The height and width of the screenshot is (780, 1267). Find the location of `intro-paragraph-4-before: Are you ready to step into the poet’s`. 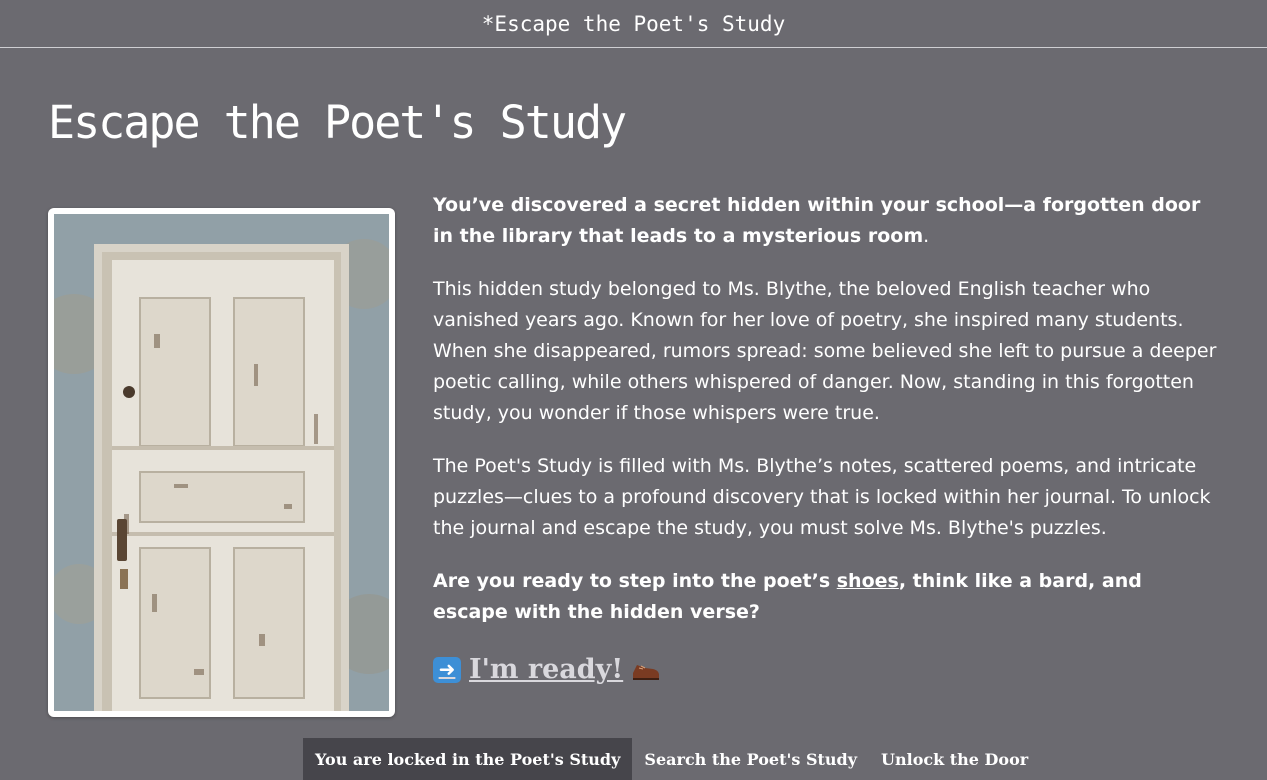

intro-paragraph-4-before: Are you ready to step into the poet’s is located at coordinates (635, 581).